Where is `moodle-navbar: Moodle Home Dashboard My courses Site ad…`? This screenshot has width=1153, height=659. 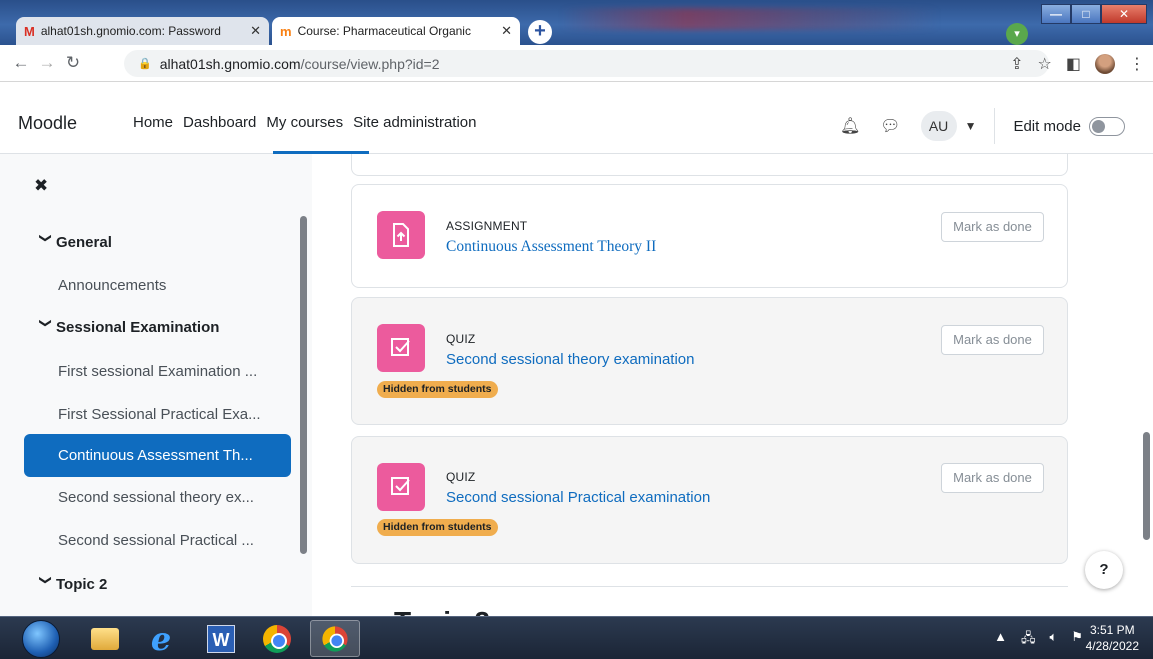 moodle-navbar: Moodle Home Dashboard My courses Site ad… is located at coordinates (576, 118).